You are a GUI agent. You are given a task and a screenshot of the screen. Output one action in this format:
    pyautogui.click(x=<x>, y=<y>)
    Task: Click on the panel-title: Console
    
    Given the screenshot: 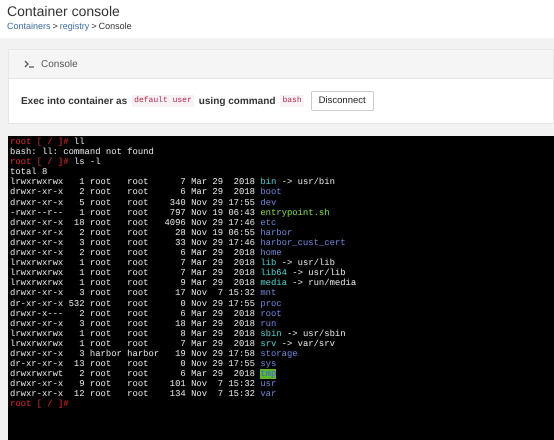 What is the action you would take?
    pyautogui.click(x=59, y=65)
    